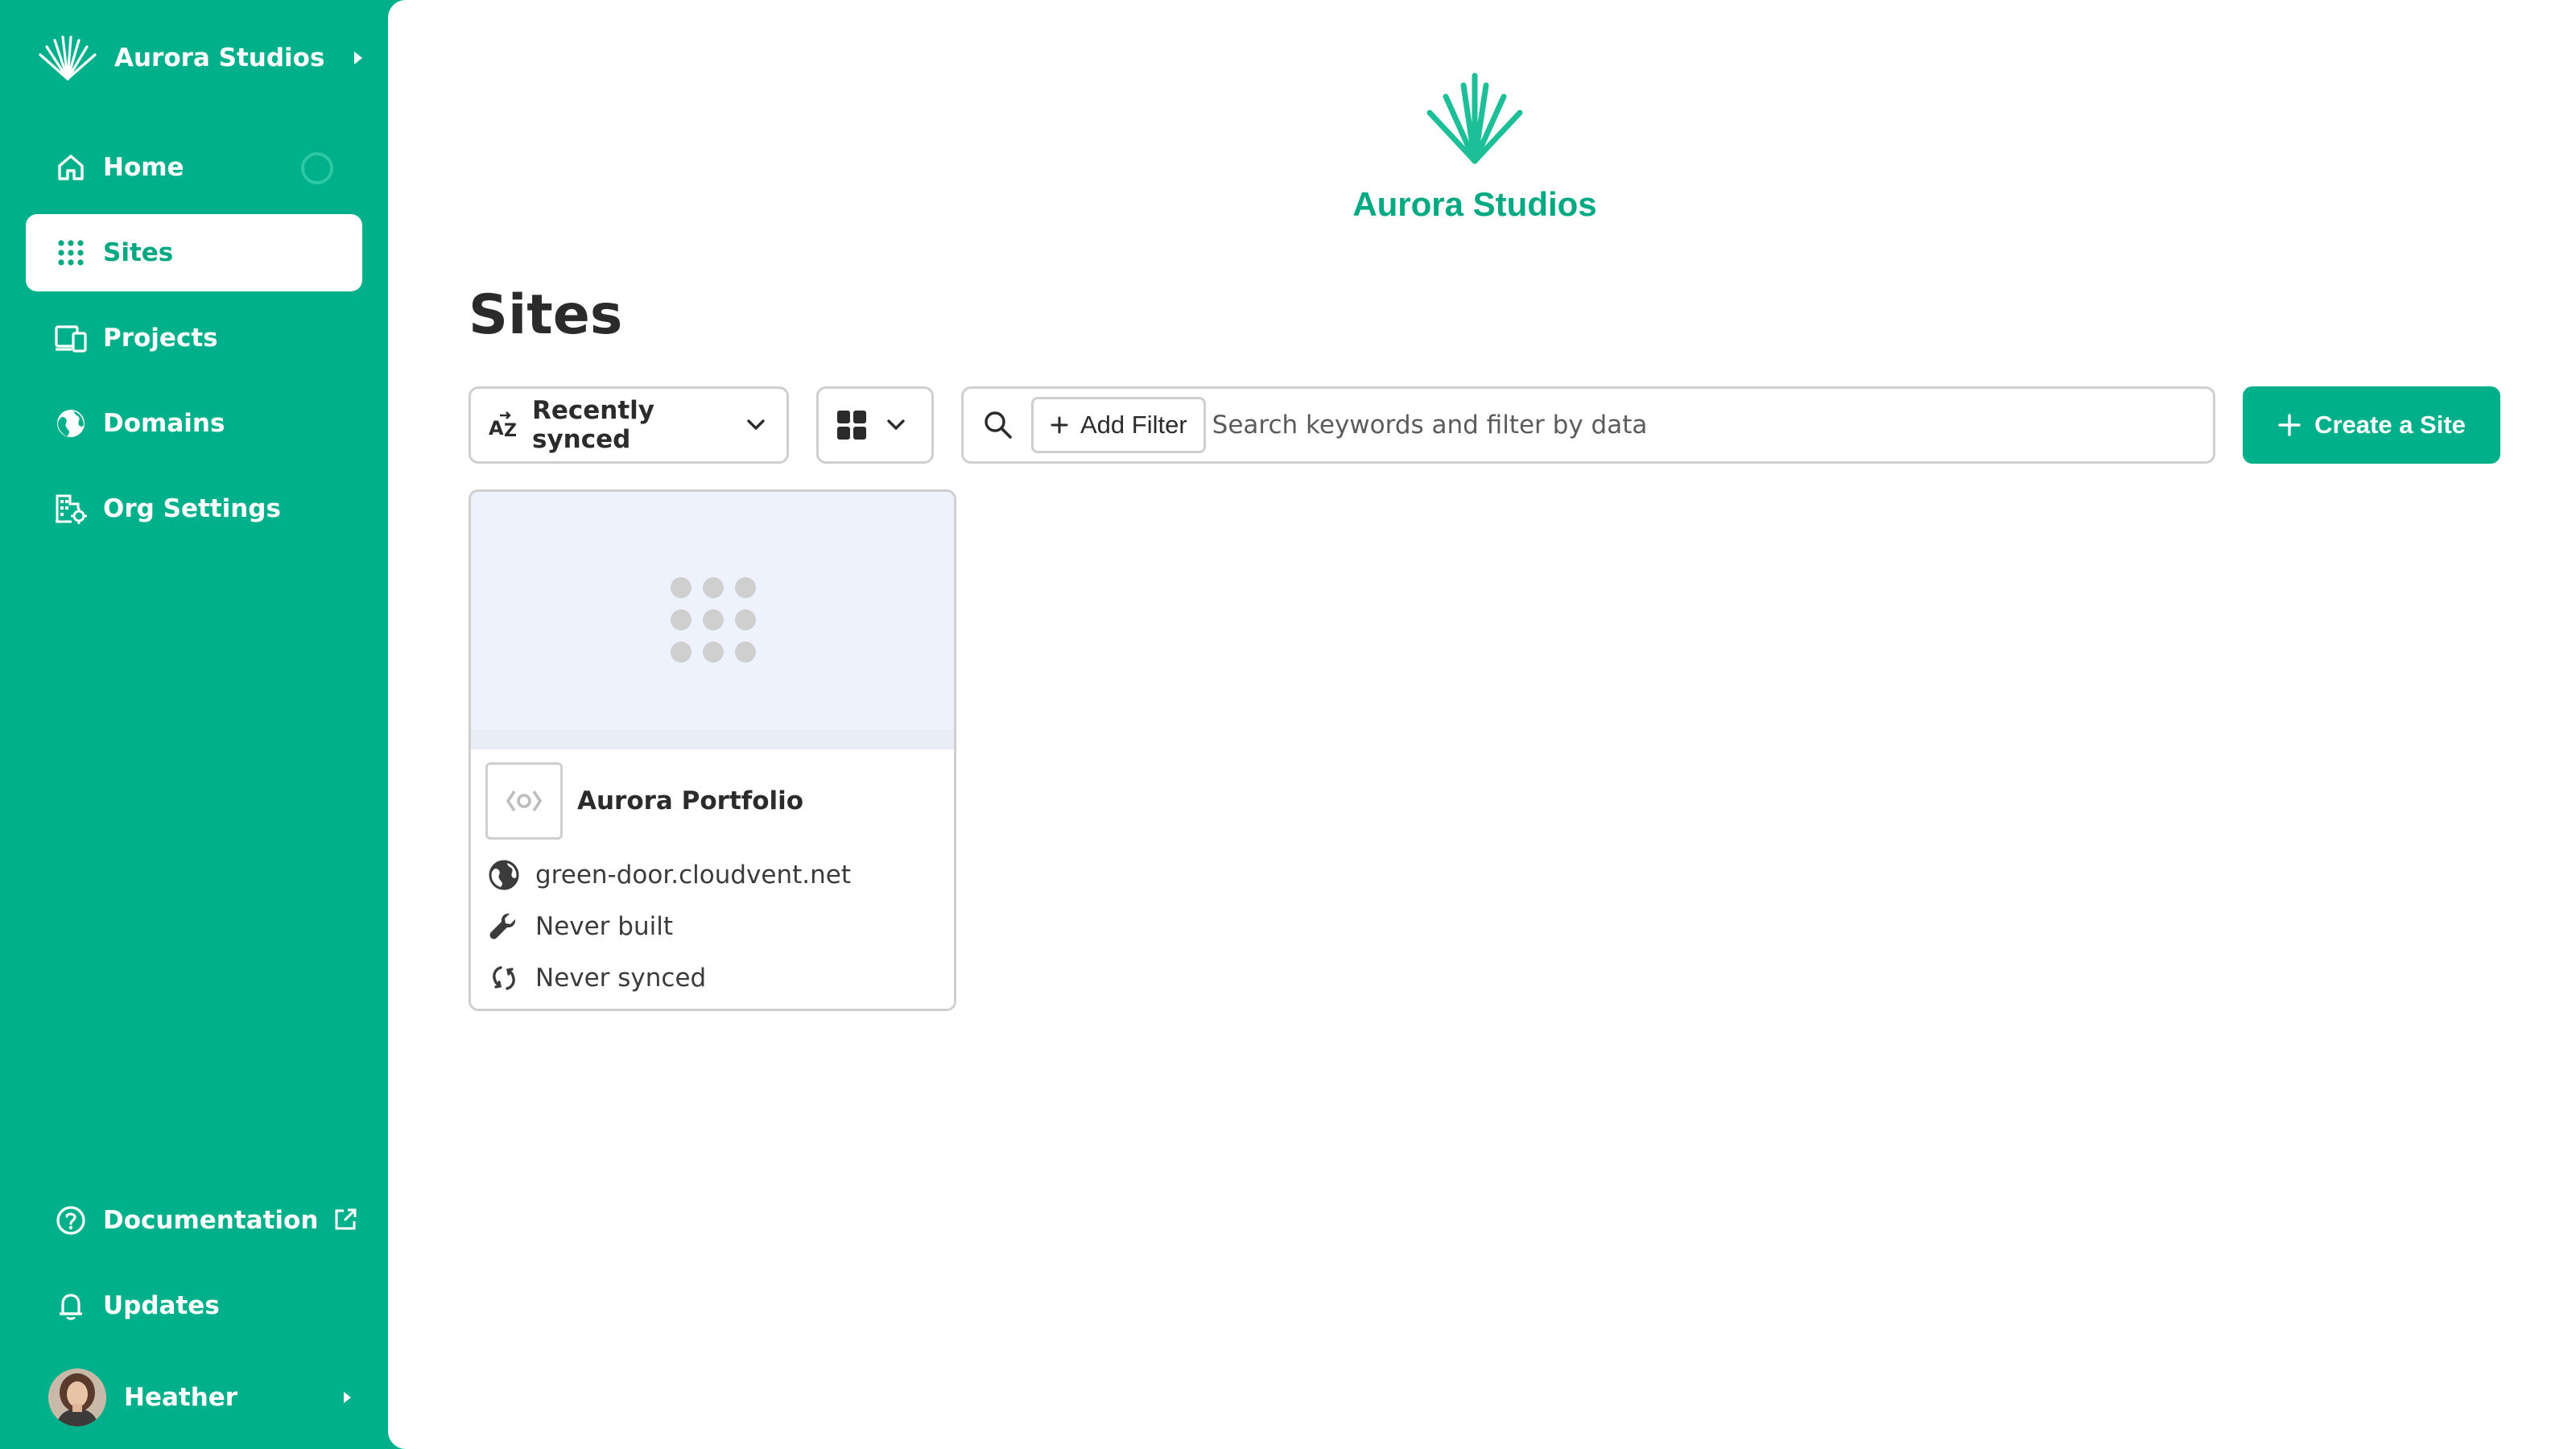 This screenshot has width=2576, height=1449. What do you see at coordinates (161, 1305) in the screenshot?
I see `sidebar-item-label: Updates` at bounding box center [161, 1305].